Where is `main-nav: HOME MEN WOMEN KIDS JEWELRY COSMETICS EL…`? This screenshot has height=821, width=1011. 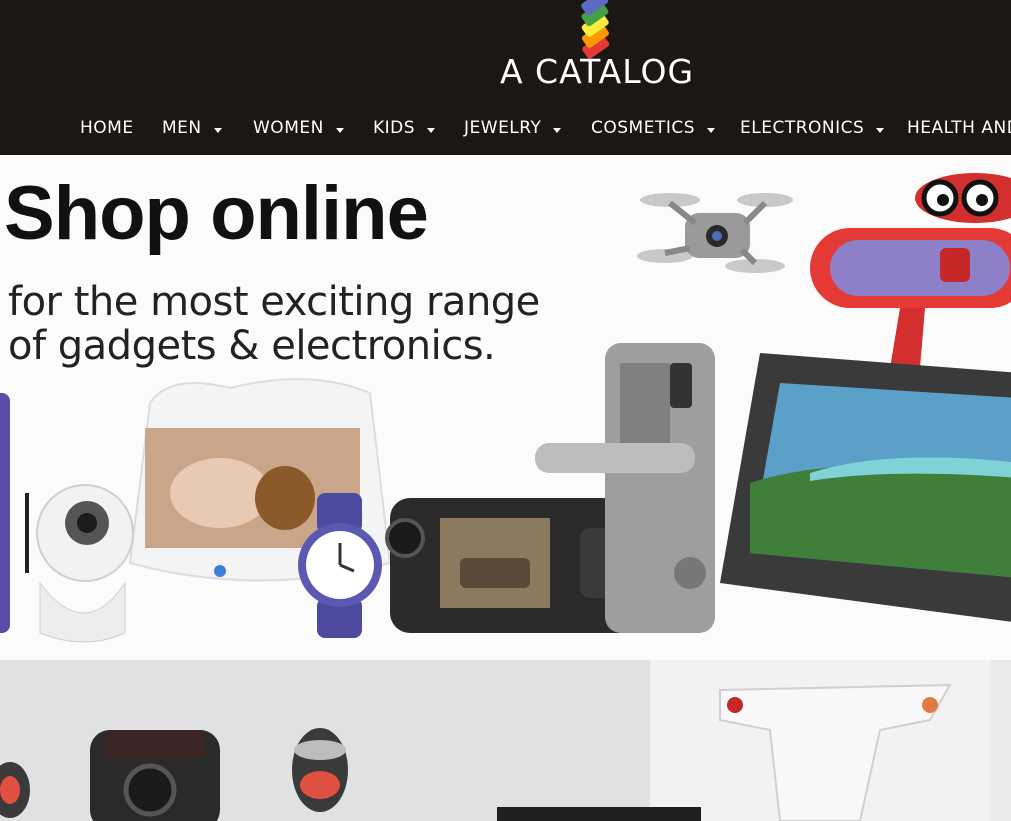
main-nav: HOME MEN WOMEN KIDS JEWELRY COSMETICS EL… is located at coordinates (505, 129).